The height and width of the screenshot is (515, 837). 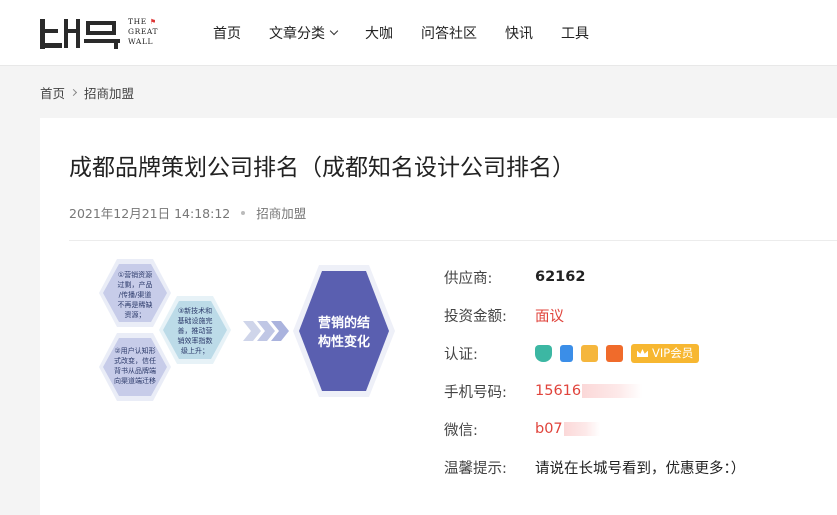 I want to click on nav-qa-community: 问答社区, so click(x=449, y=33).